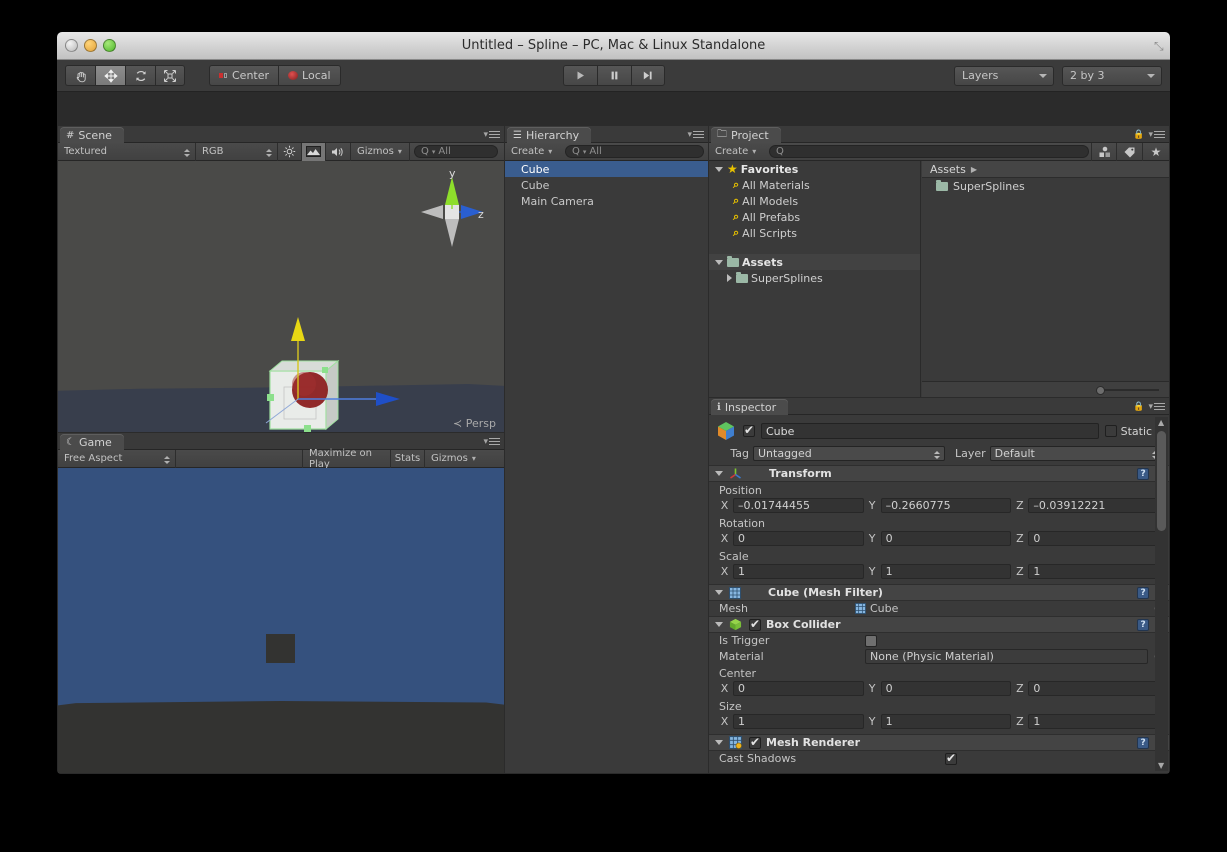  What do you see at coordinates (1094, 538) in the screenshot?
I see `rotation-z-input: 0` at bounding box center [1094, 538].